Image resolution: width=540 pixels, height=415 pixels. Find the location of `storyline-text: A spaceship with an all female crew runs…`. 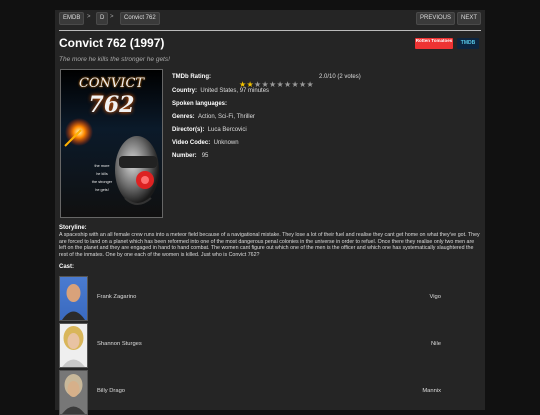

storyline-text: A spaceship with an all female crew runs… is located at coordinates (269, 245).